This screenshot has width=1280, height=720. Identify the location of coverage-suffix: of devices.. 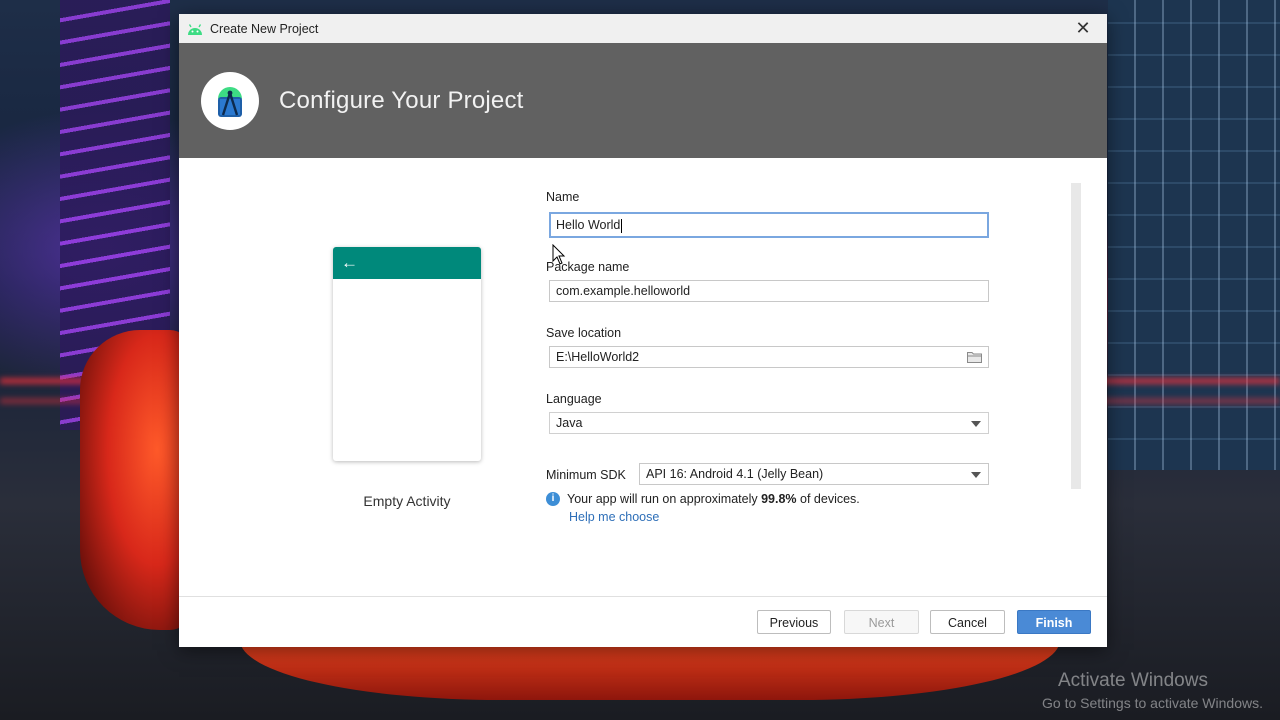
(828, 499).